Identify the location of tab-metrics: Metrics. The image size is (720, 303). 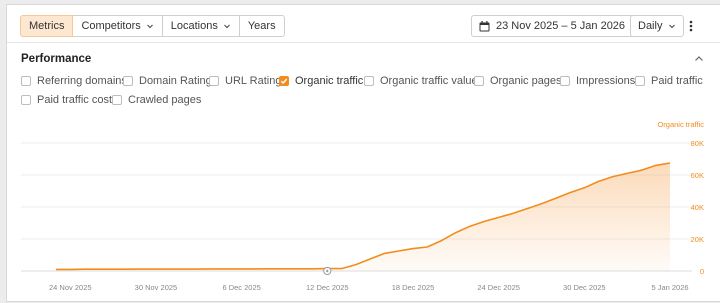
(47, 26).